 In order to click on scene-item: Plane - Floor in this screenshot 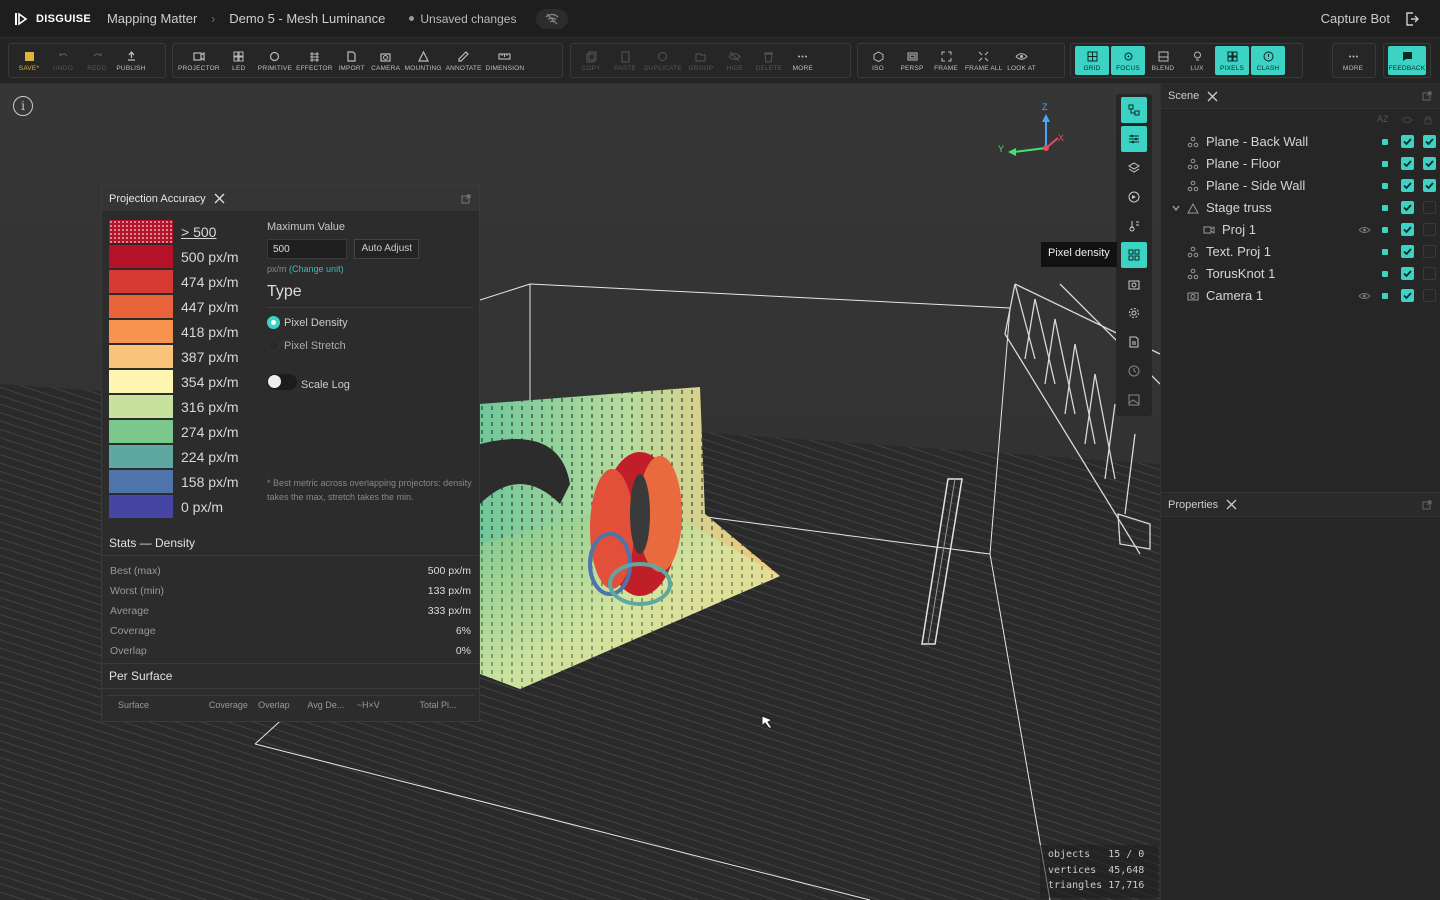, I will do `click(1300, 164)`.